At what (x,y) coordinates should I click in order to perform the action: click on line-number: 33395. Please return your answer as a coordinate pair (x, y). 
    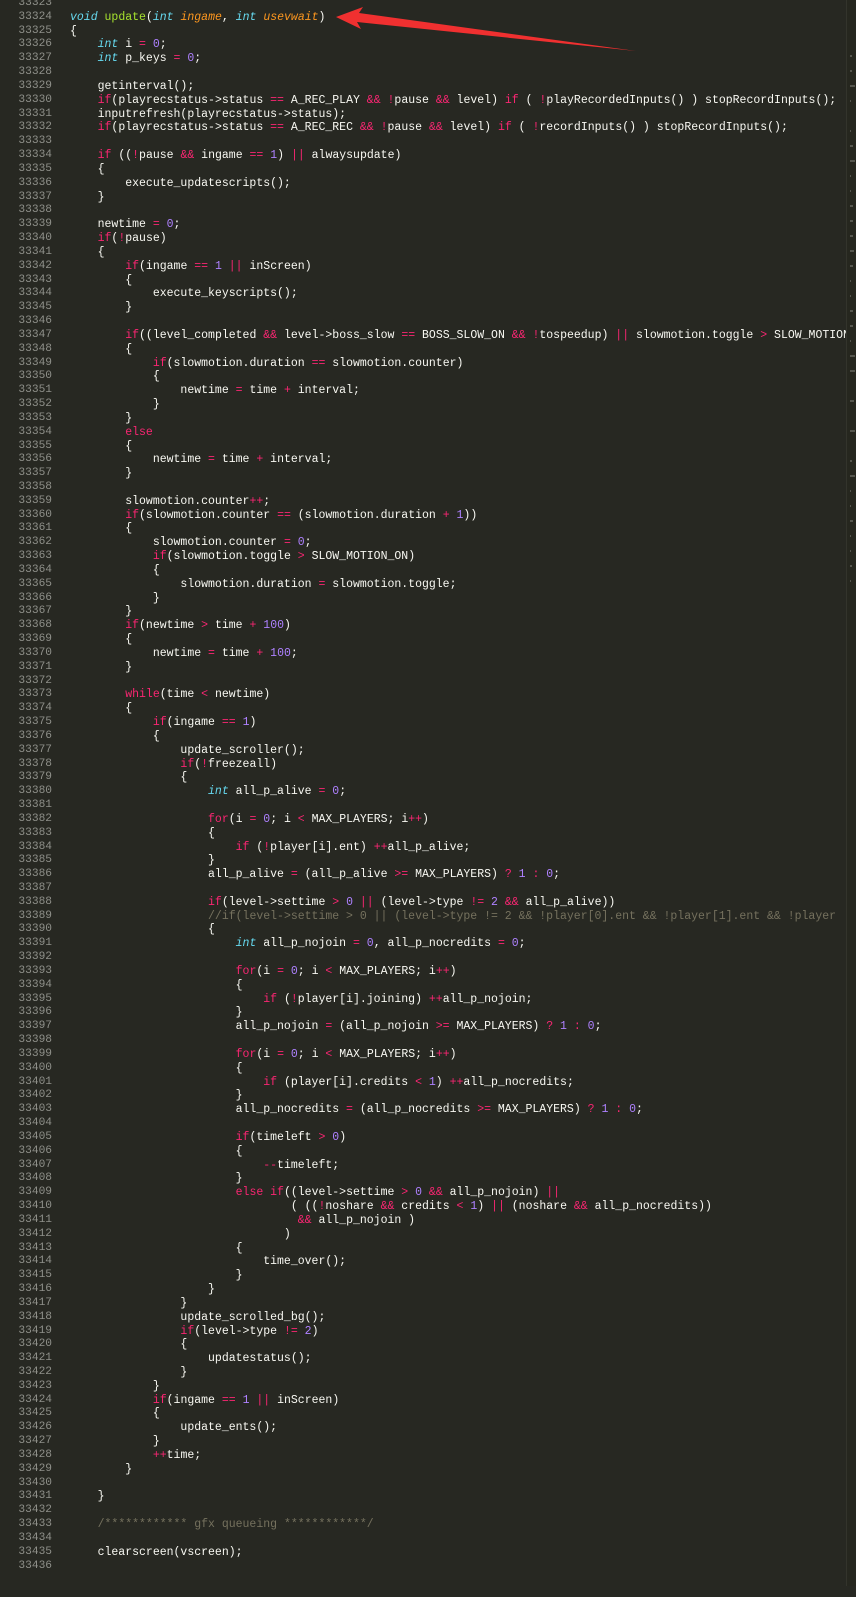
    Looking at the image, I should click on (35, 998).